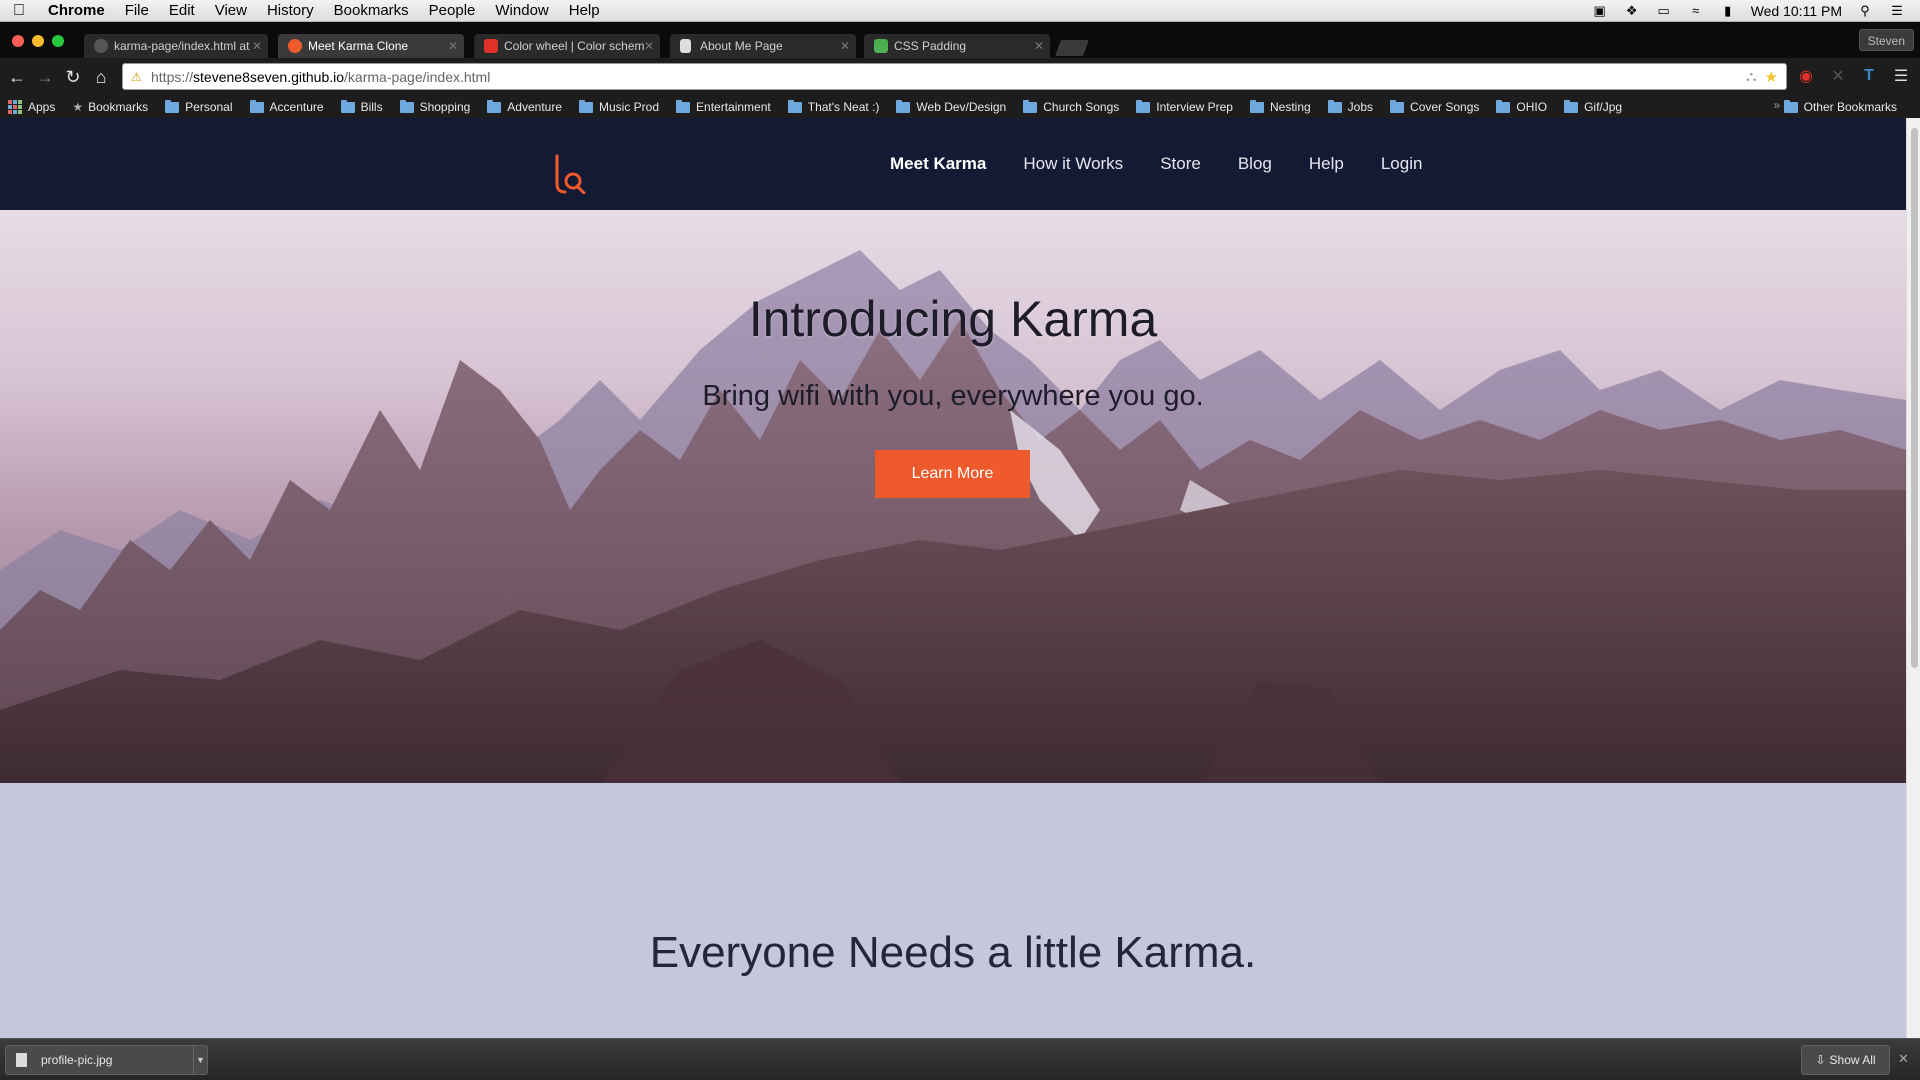 This screenshot has height=1080, width=1920. I want to click on reload-icon: ↻, so click(73, 77).